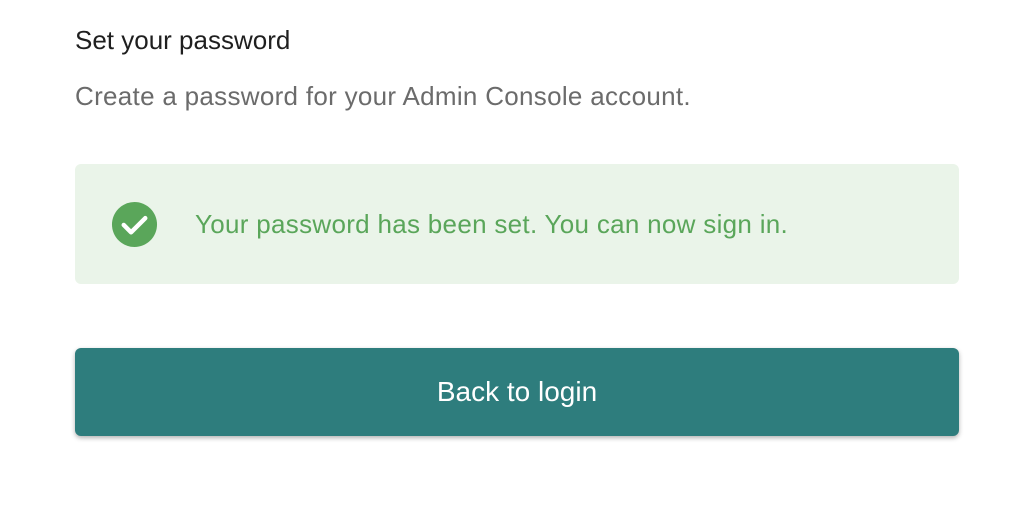 Image resolution: width=1016 pixels, height=524 pixels. What do you see at coordinates (517, 392) in the screenshot?
I see `back-to-login-button: Back to login` at bounding box center [517, 392].